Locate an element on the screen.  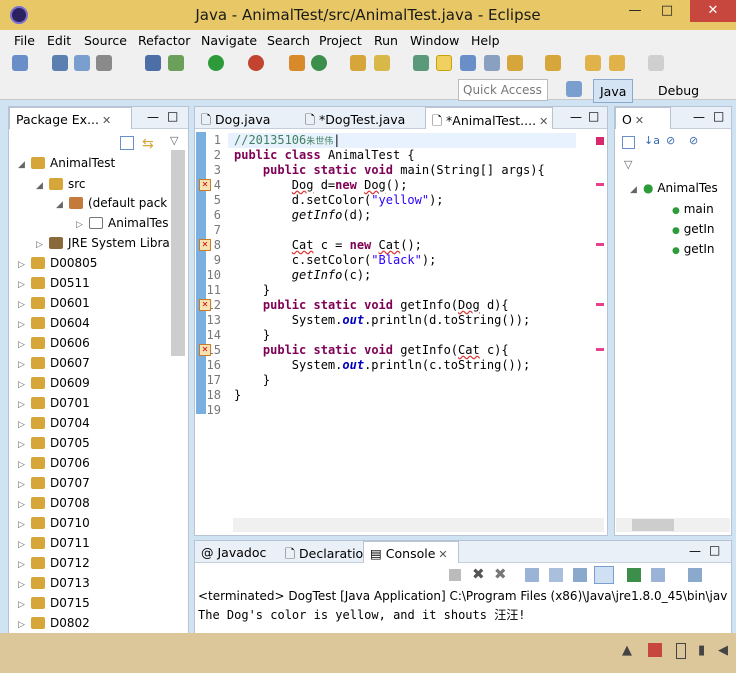
tree-project-row: ▷ D0707 is located at coordinates (54, 483).